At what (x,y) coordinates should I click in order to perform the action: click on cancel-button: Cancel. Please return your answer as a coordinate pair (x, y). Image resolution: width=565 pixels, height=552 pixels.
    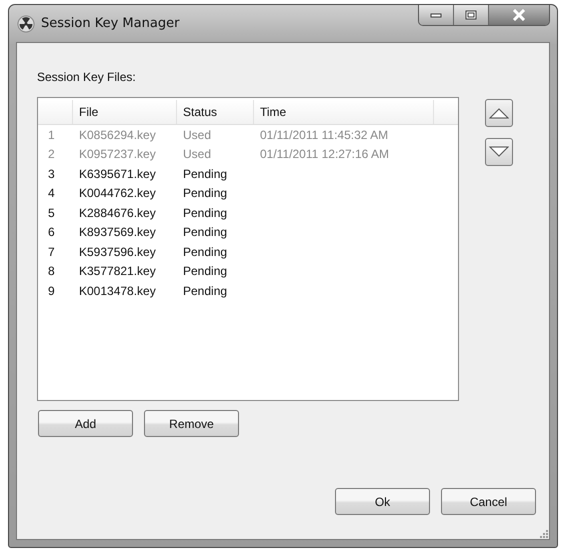
    Looking at the image, I should click on (488, 501).